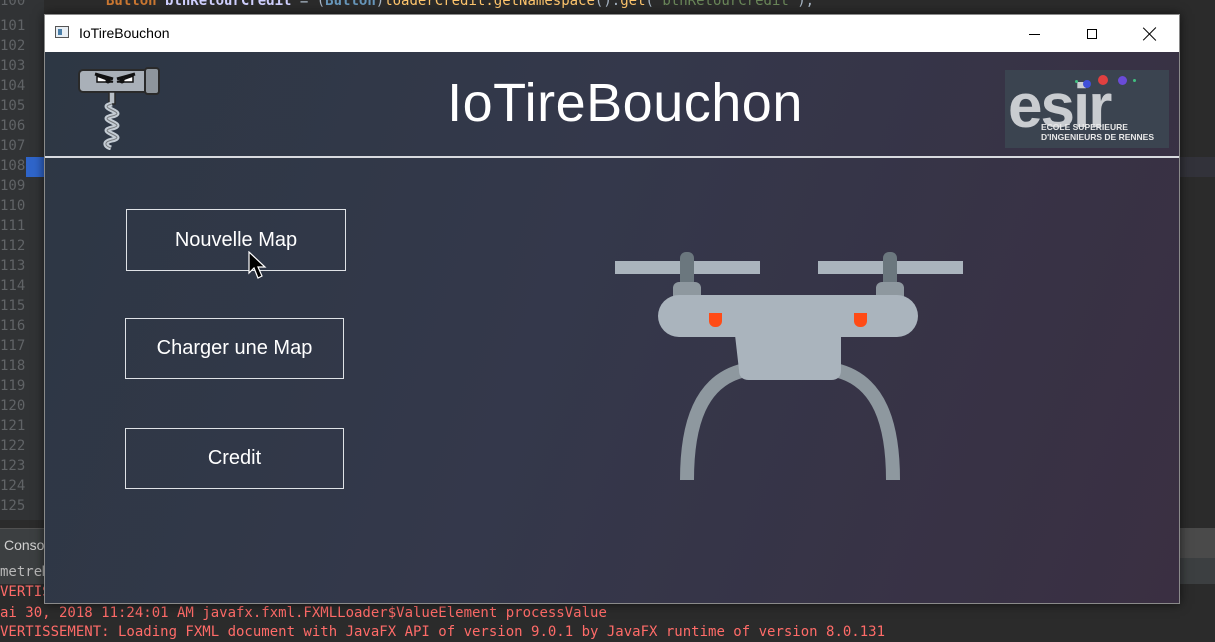 The height and width of the screenshot is (642, 1215). I want to click on code-string: "btnRetourCredit", so click(725, 4).